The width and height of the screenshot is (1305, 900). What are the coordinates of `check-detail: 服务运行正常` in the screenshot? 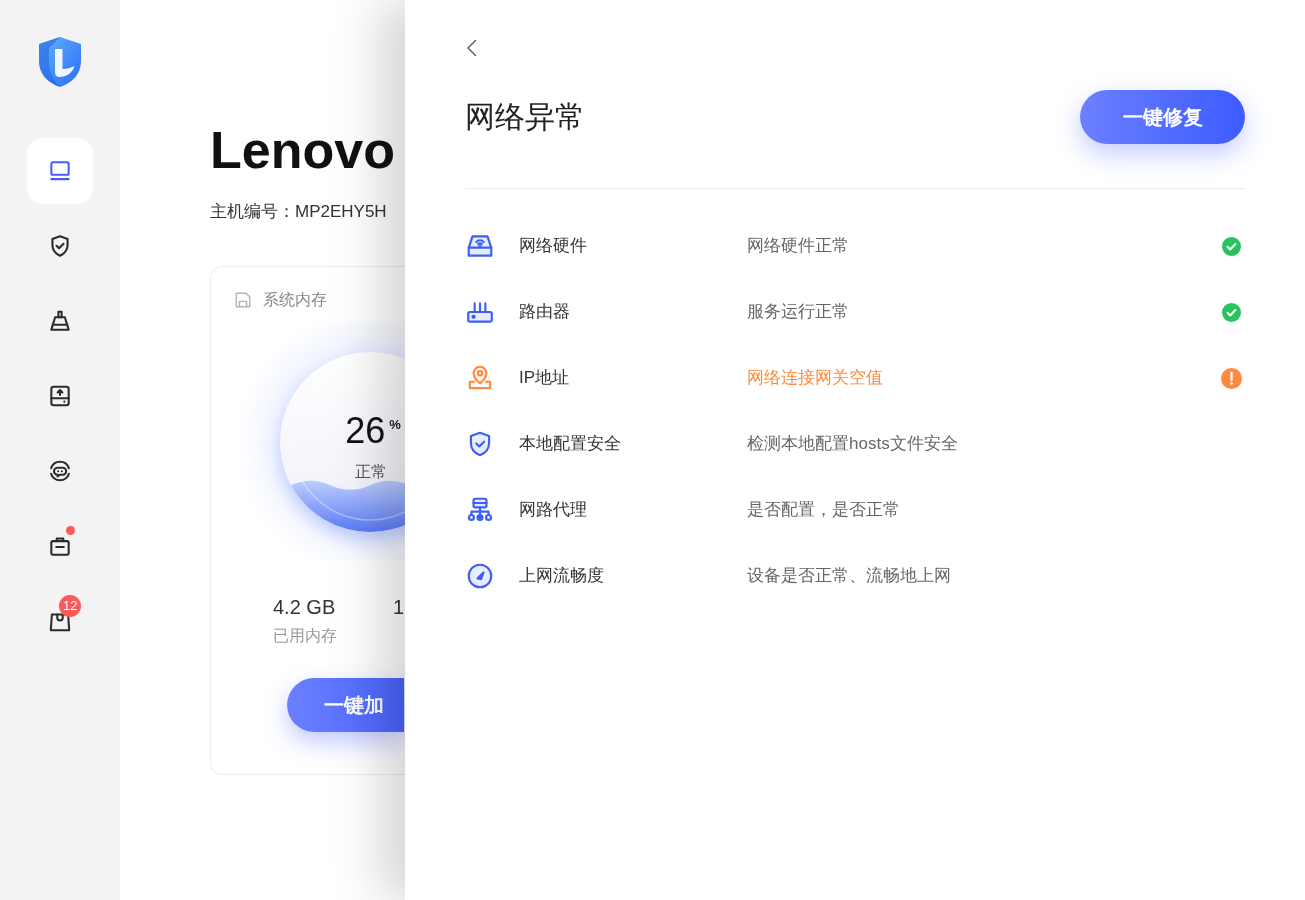 It's located at (798, 312).